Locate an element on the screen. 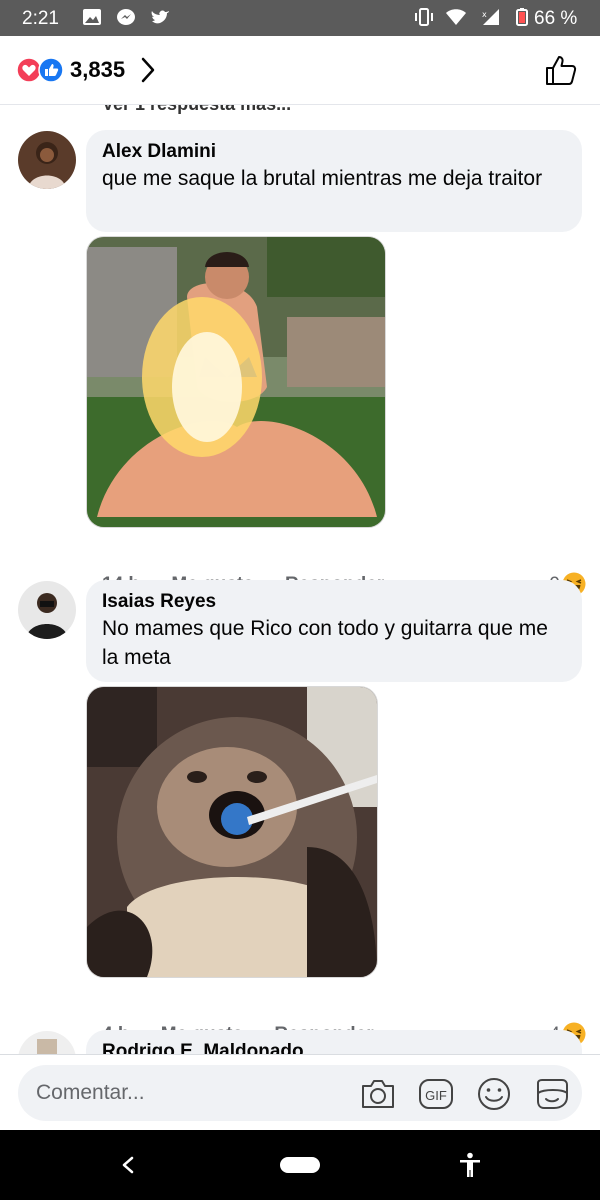 The image size is (600, 1200). system-navigation-bar is located at coordinates (300, 1165).